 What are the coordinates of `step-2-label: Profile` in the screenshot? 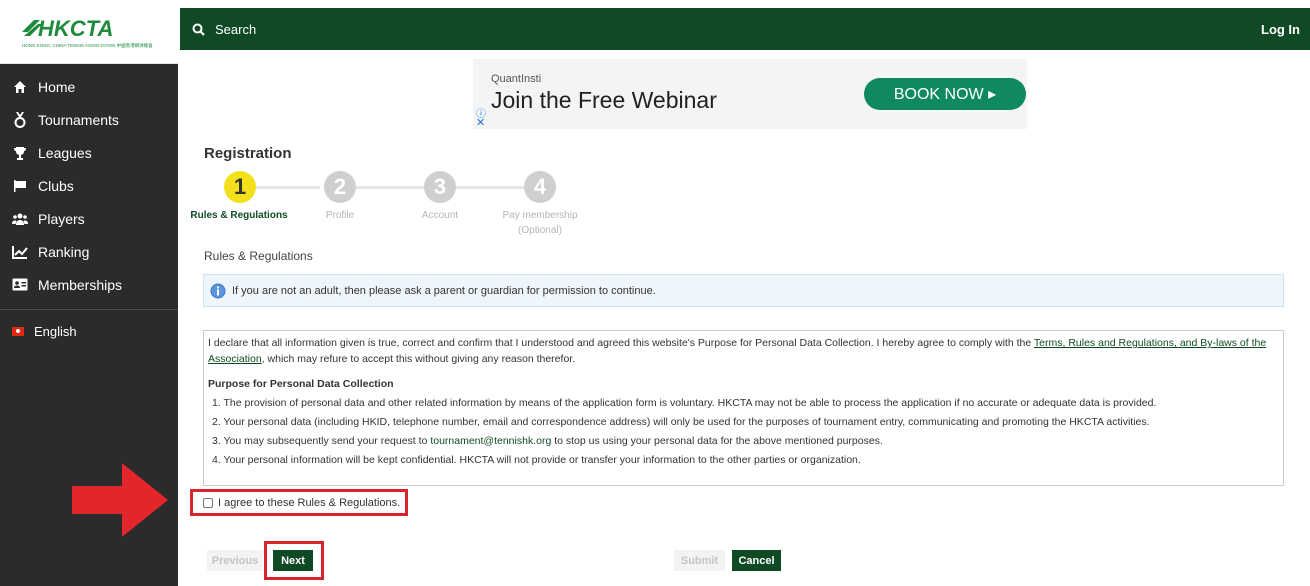 It's located at (340, 215).